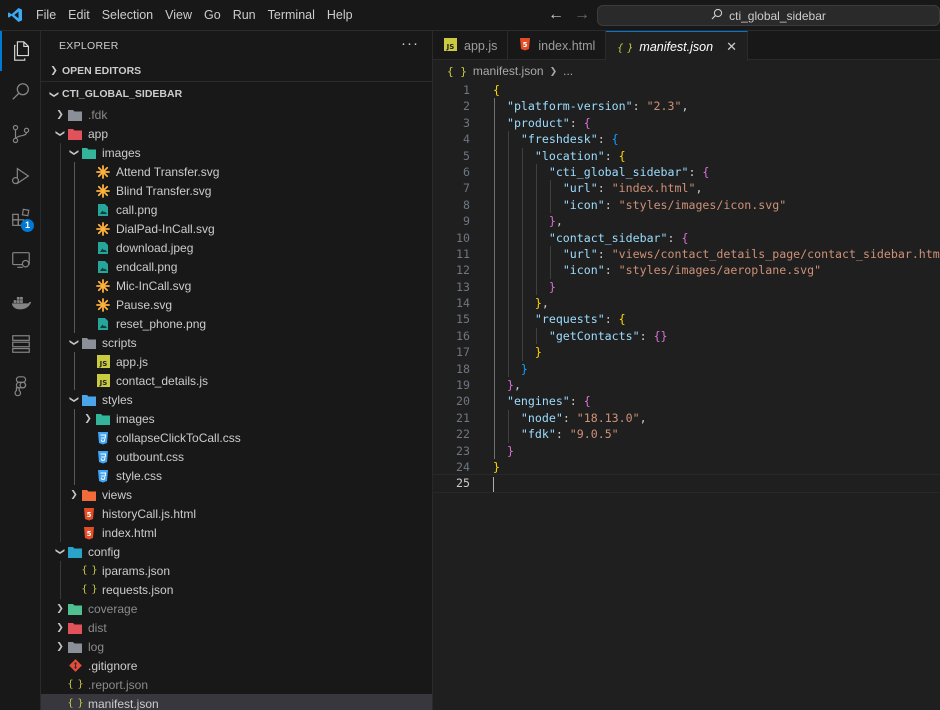  What do you see at coordinates (236, 114) in the screenshot?
I see `tree-folder: ❯ .fdk` at bounding box center [236, 114].